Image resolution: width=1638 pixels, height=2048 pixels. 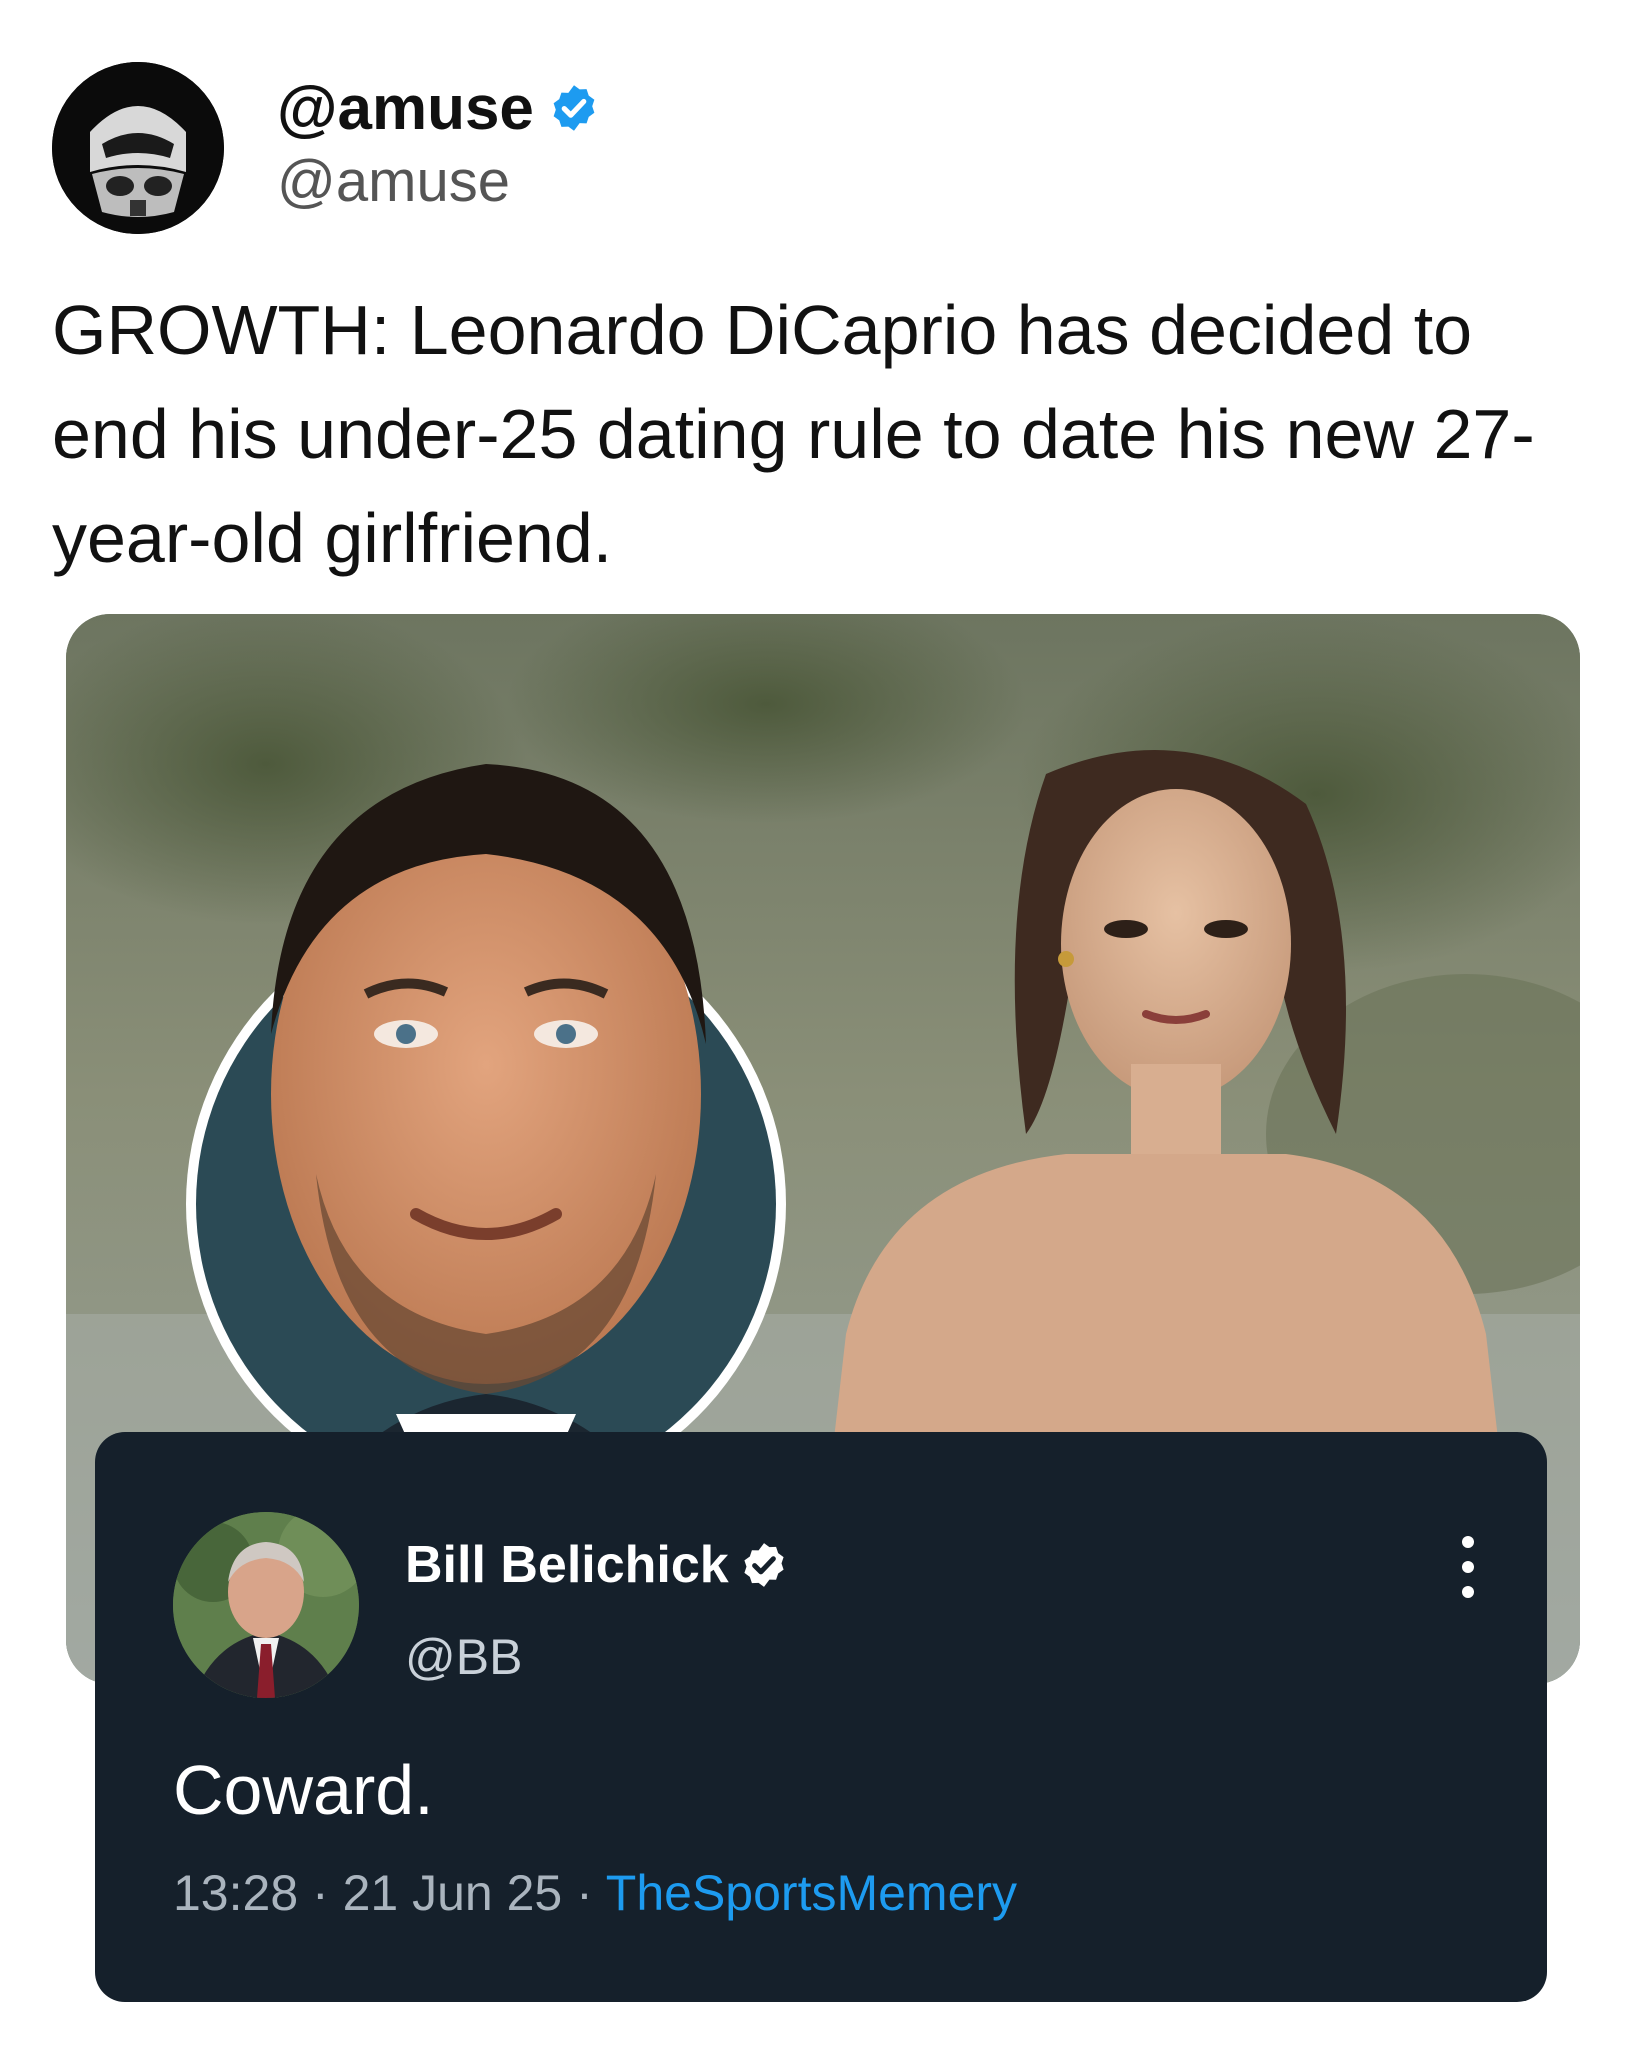 I want to click on display-name-text: @amuse, so click(x=405, y=108).